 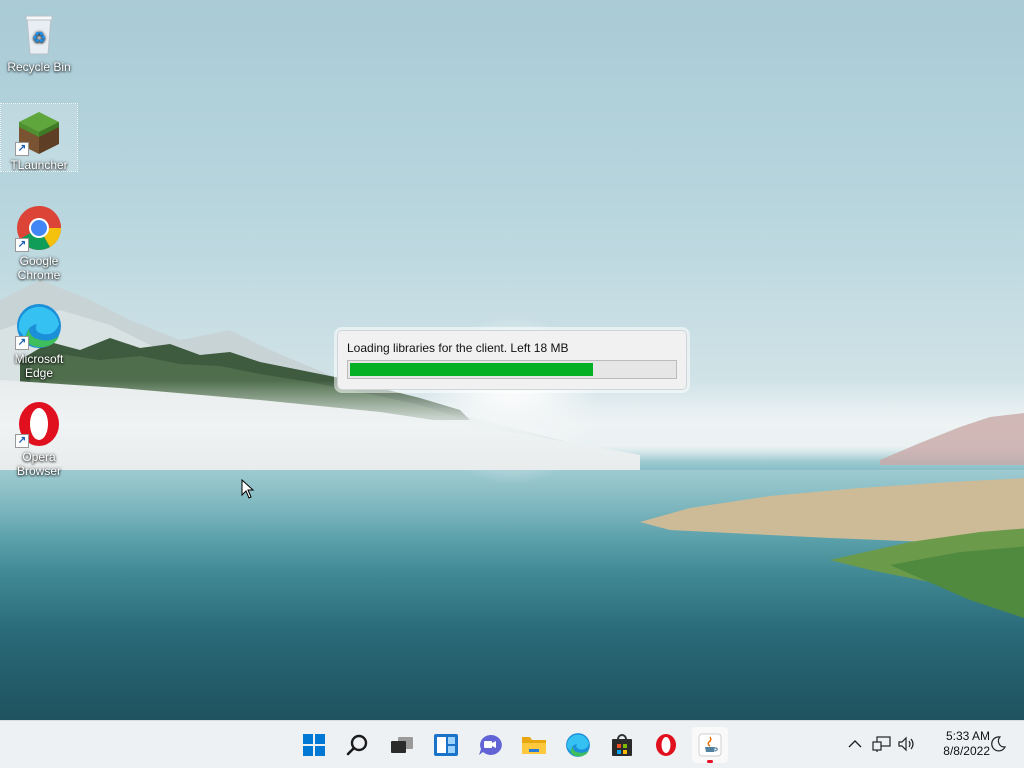 What do you see at coordinates (512, 425) in the screenshot?
I see `wallpaper-mist` at bounding box center [512, 425].